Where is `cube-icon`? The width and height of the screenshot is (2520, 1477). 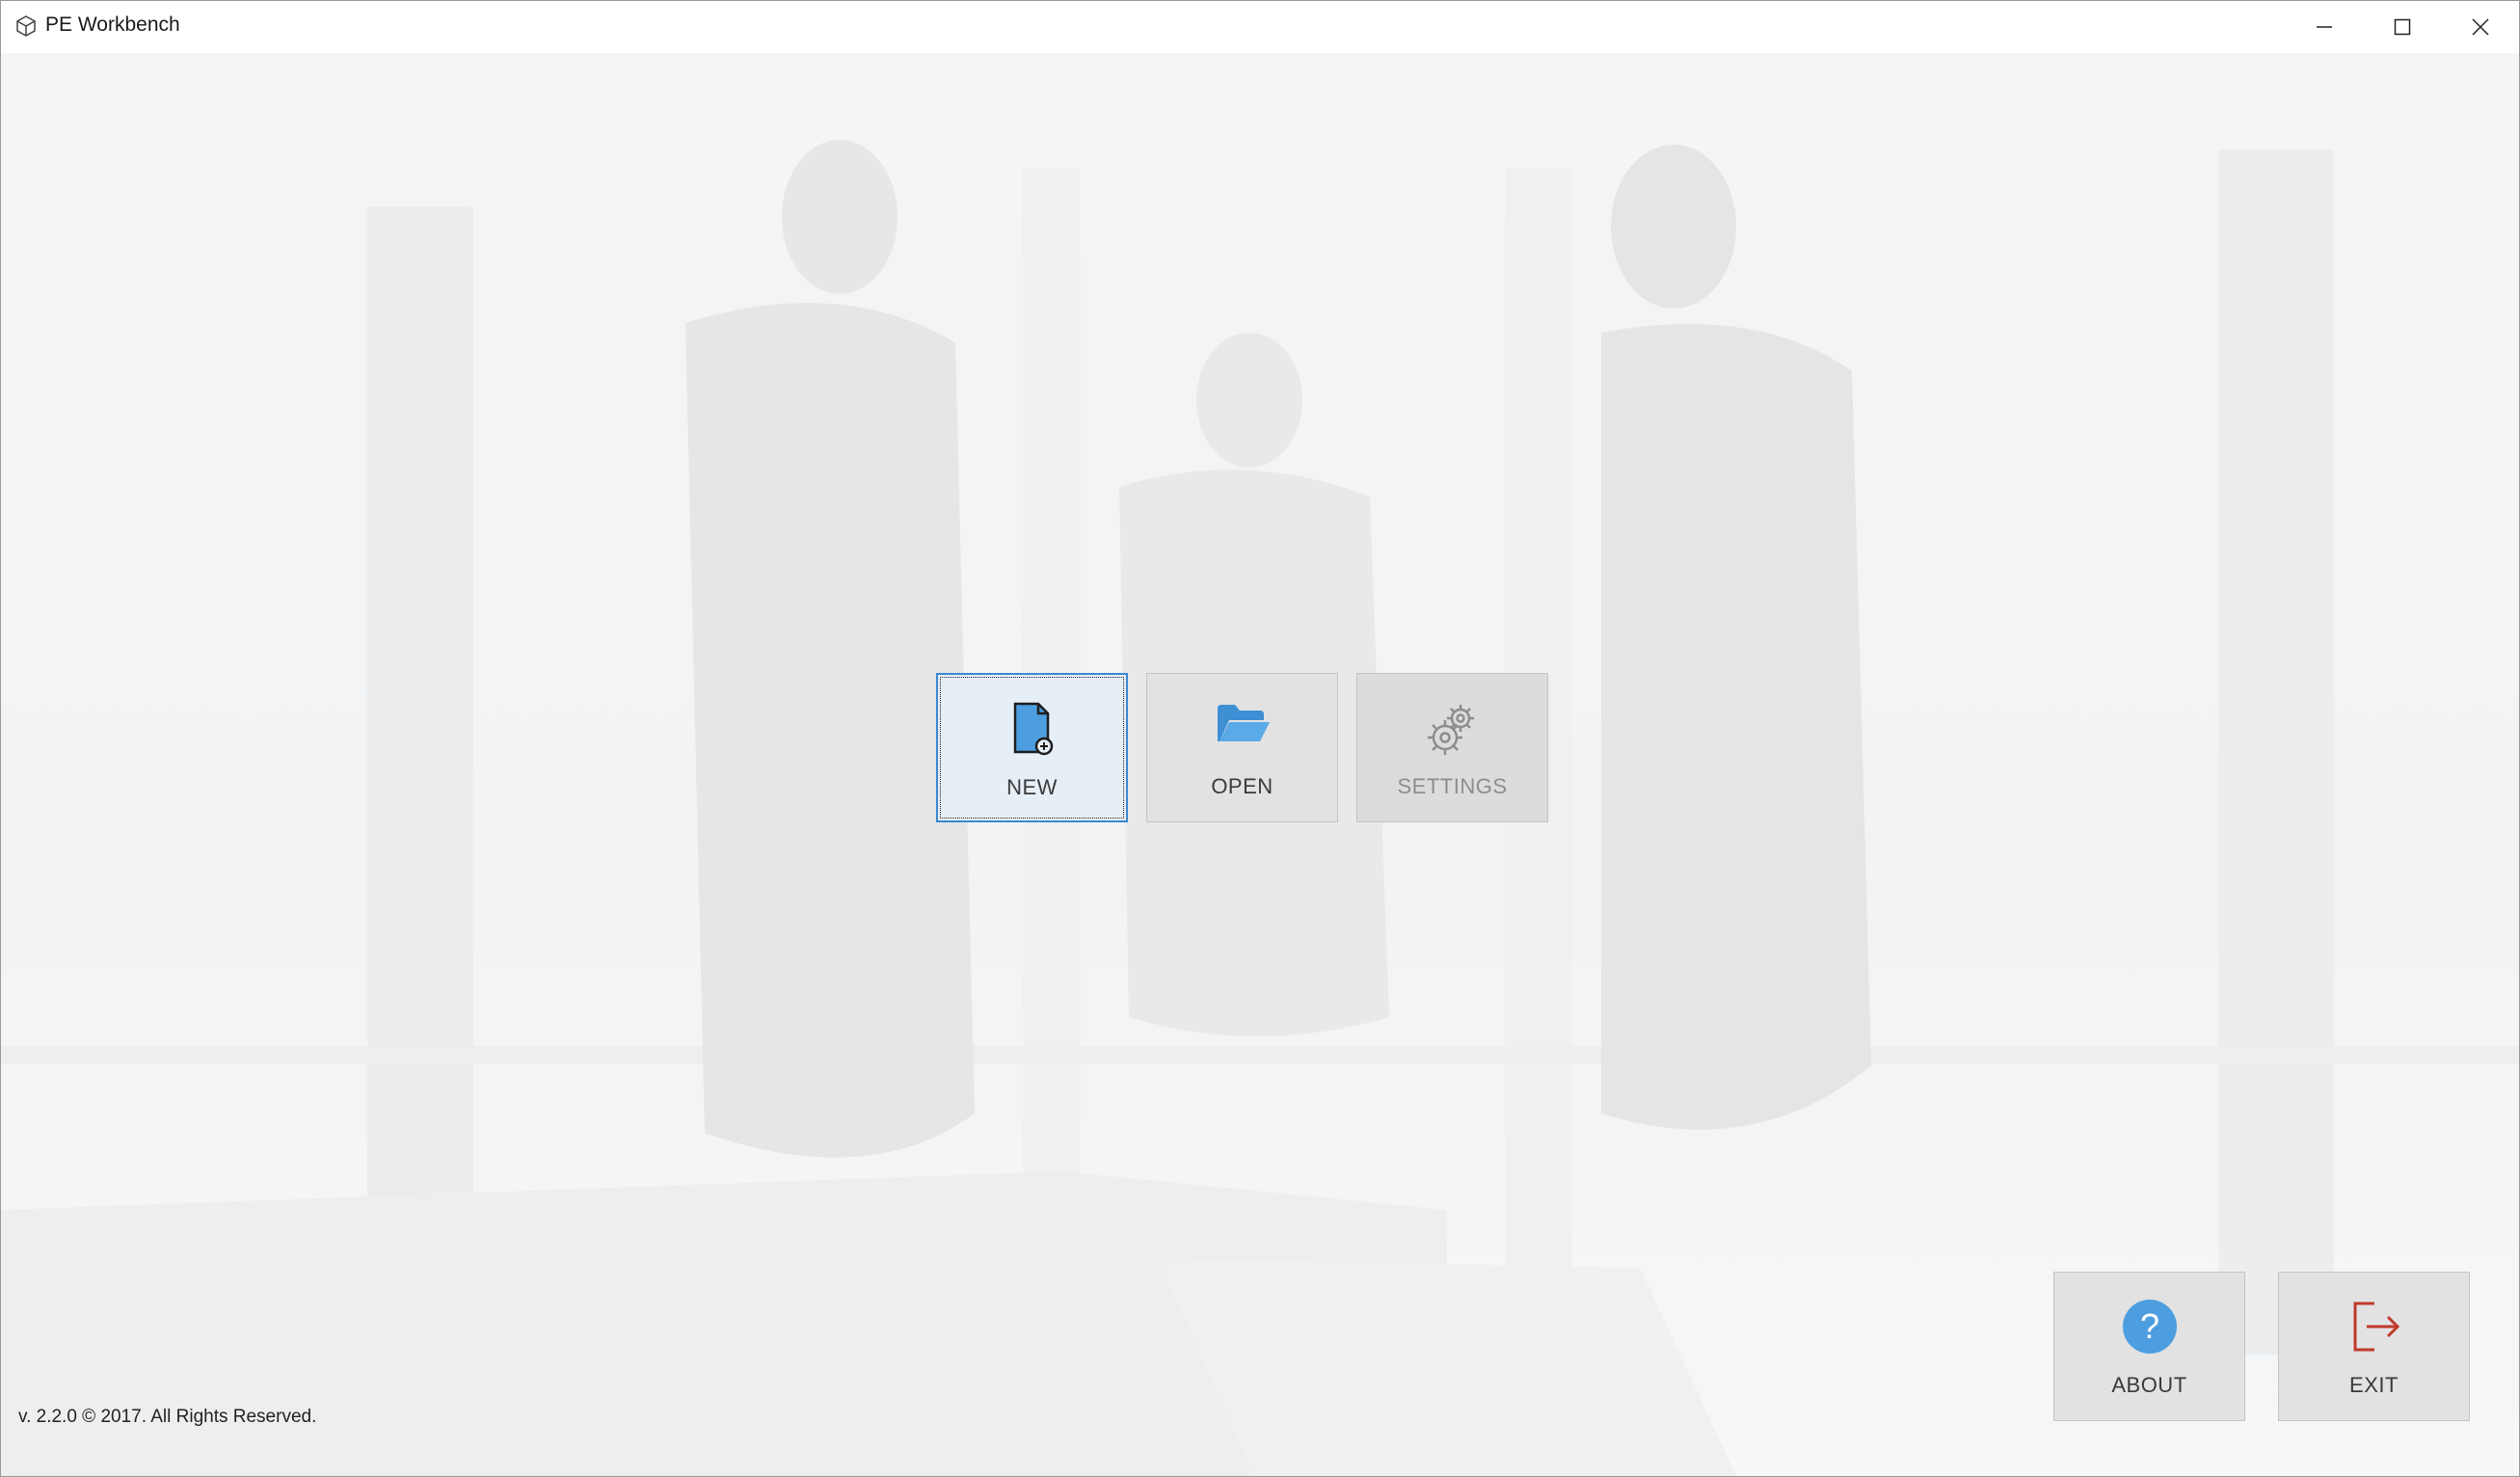 cube-icon is located at coordinates (26, 26).